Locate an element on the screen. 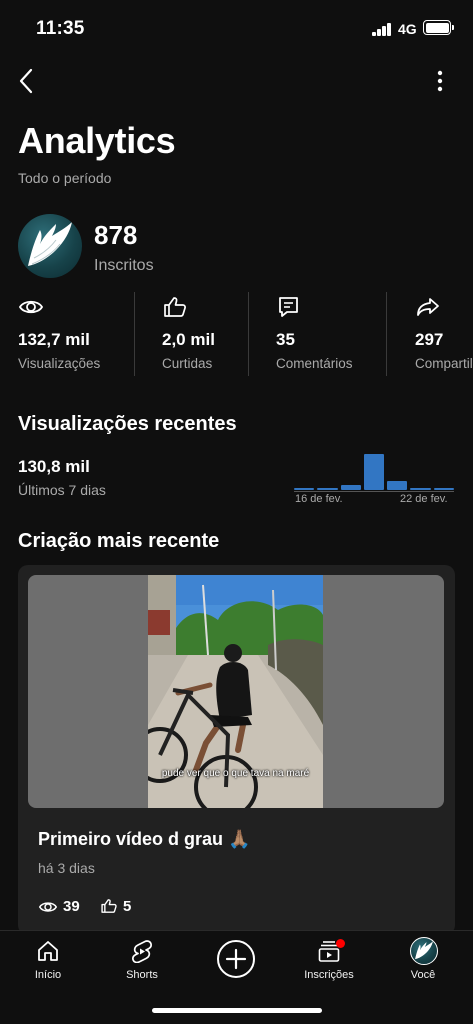 The width and height of the screenshot is (473, 1024). chart-start-label: 16 de fev. is located at coordinates (319, 499).